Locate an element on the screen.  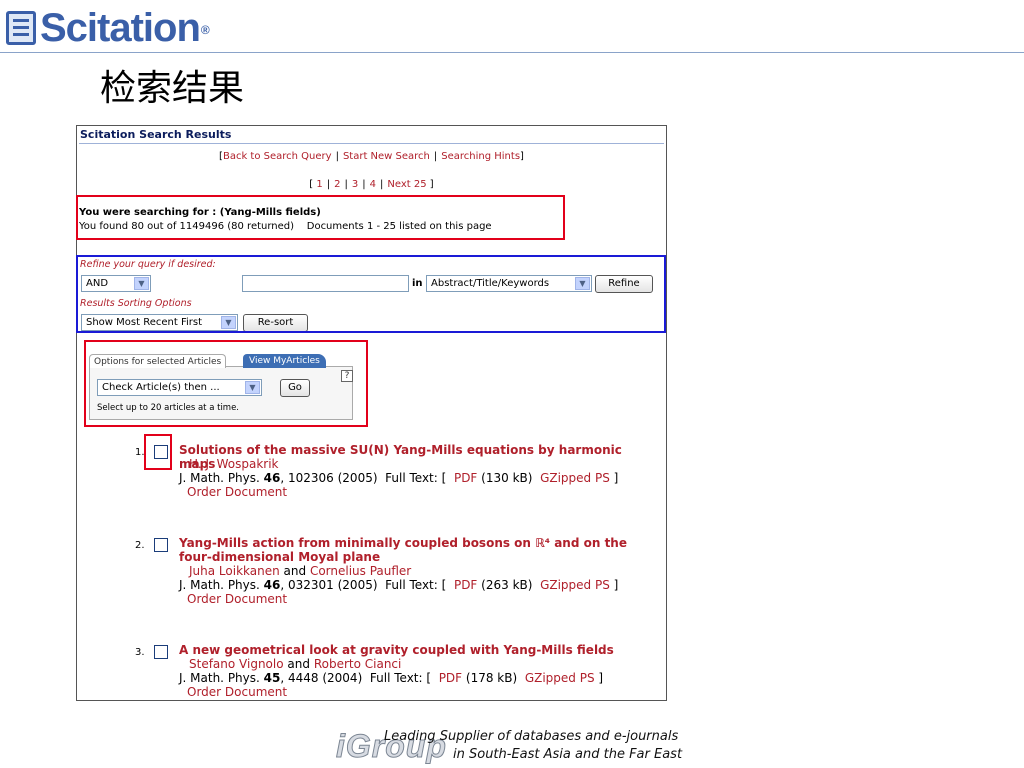
author-link: Stefano Vignolo is located at coordinates (236, 664).